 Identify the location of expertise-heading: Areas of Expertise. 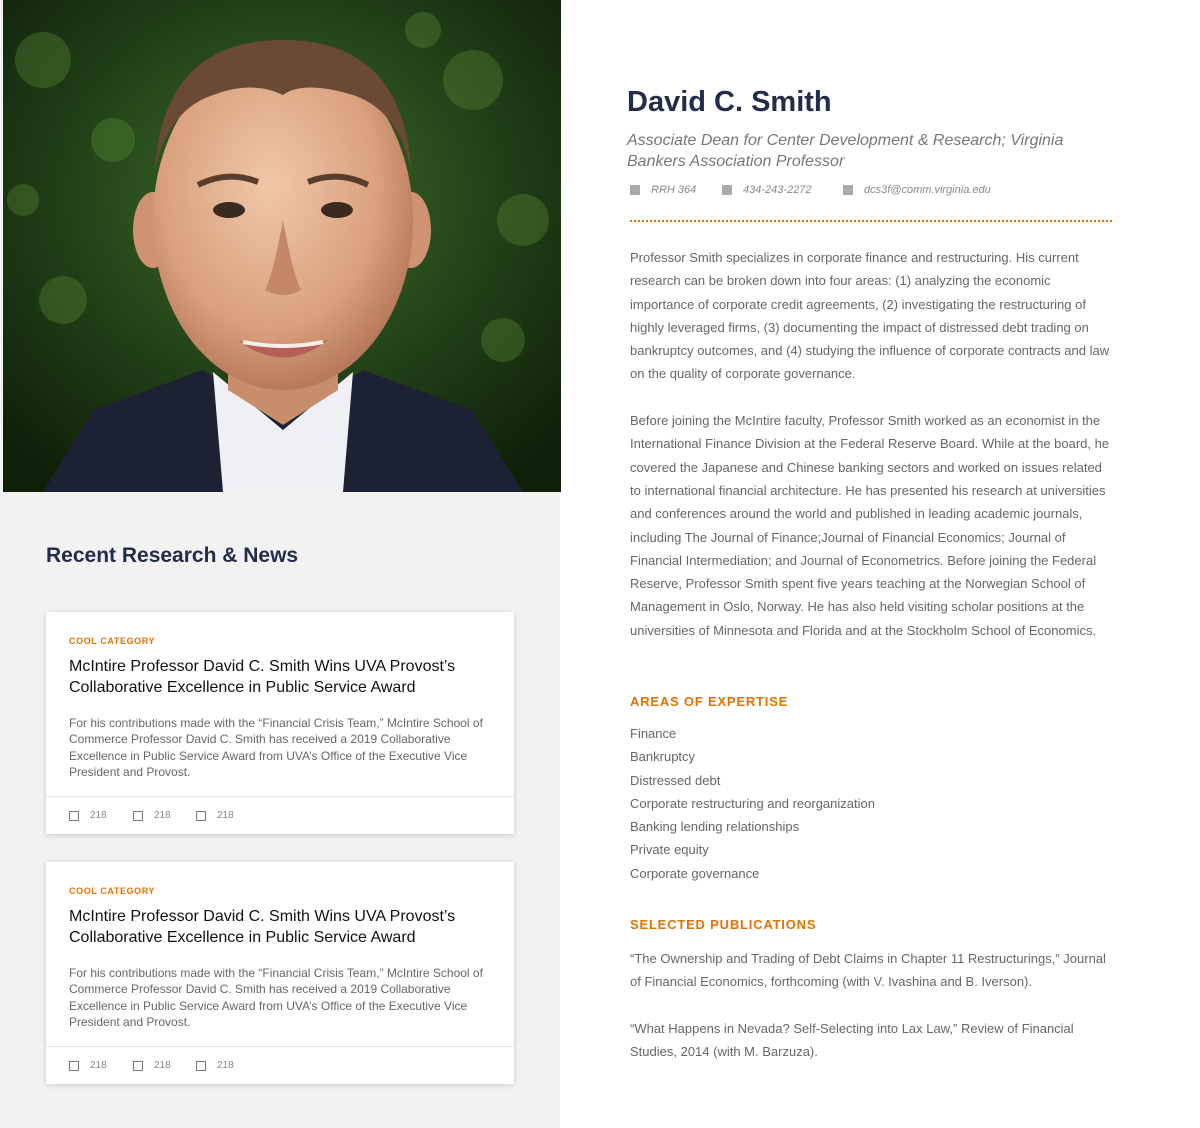
(709, 701).